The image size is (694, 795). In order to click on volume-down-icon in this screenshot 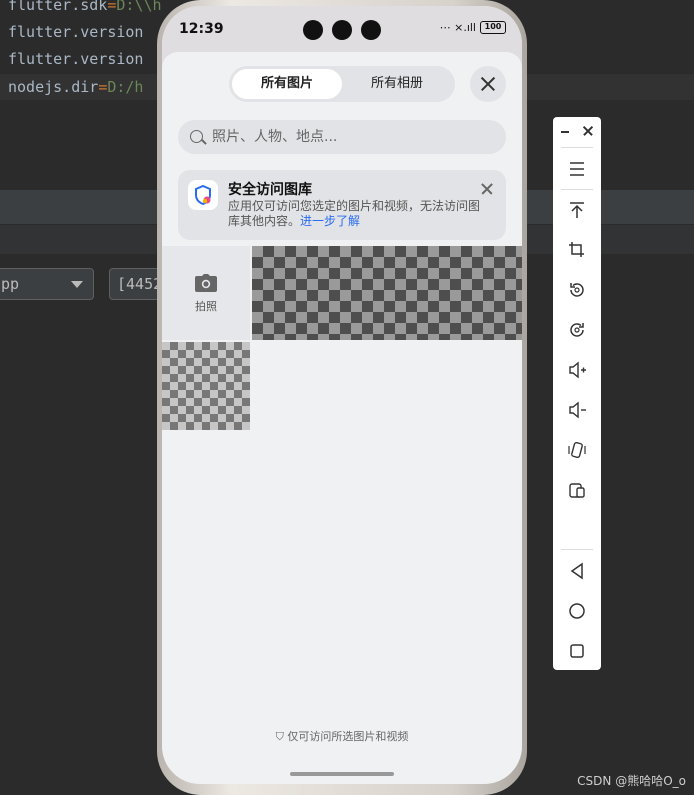, I will do `click(577, 410)`.